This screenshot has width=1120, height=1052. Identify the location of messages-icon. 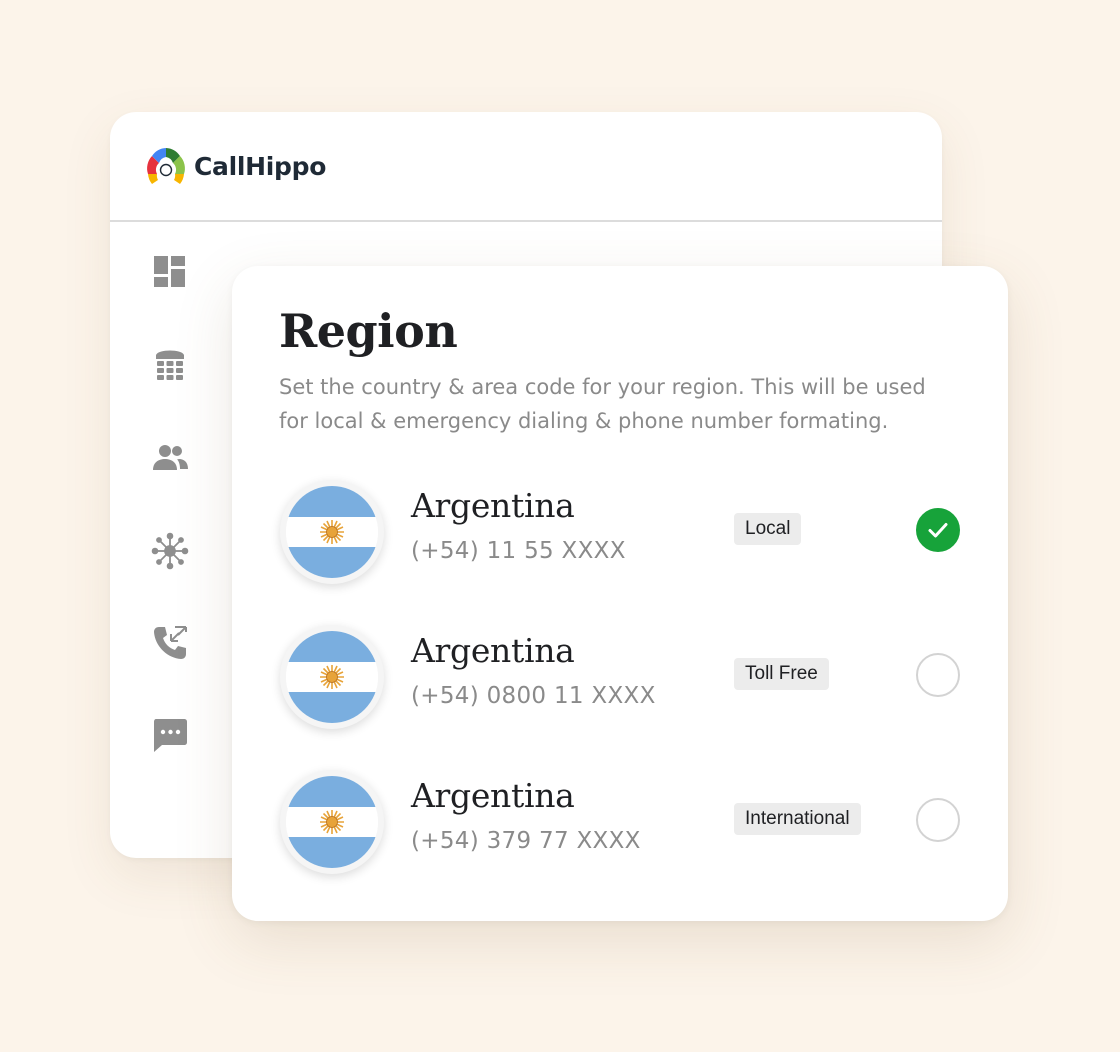
(170, 735).